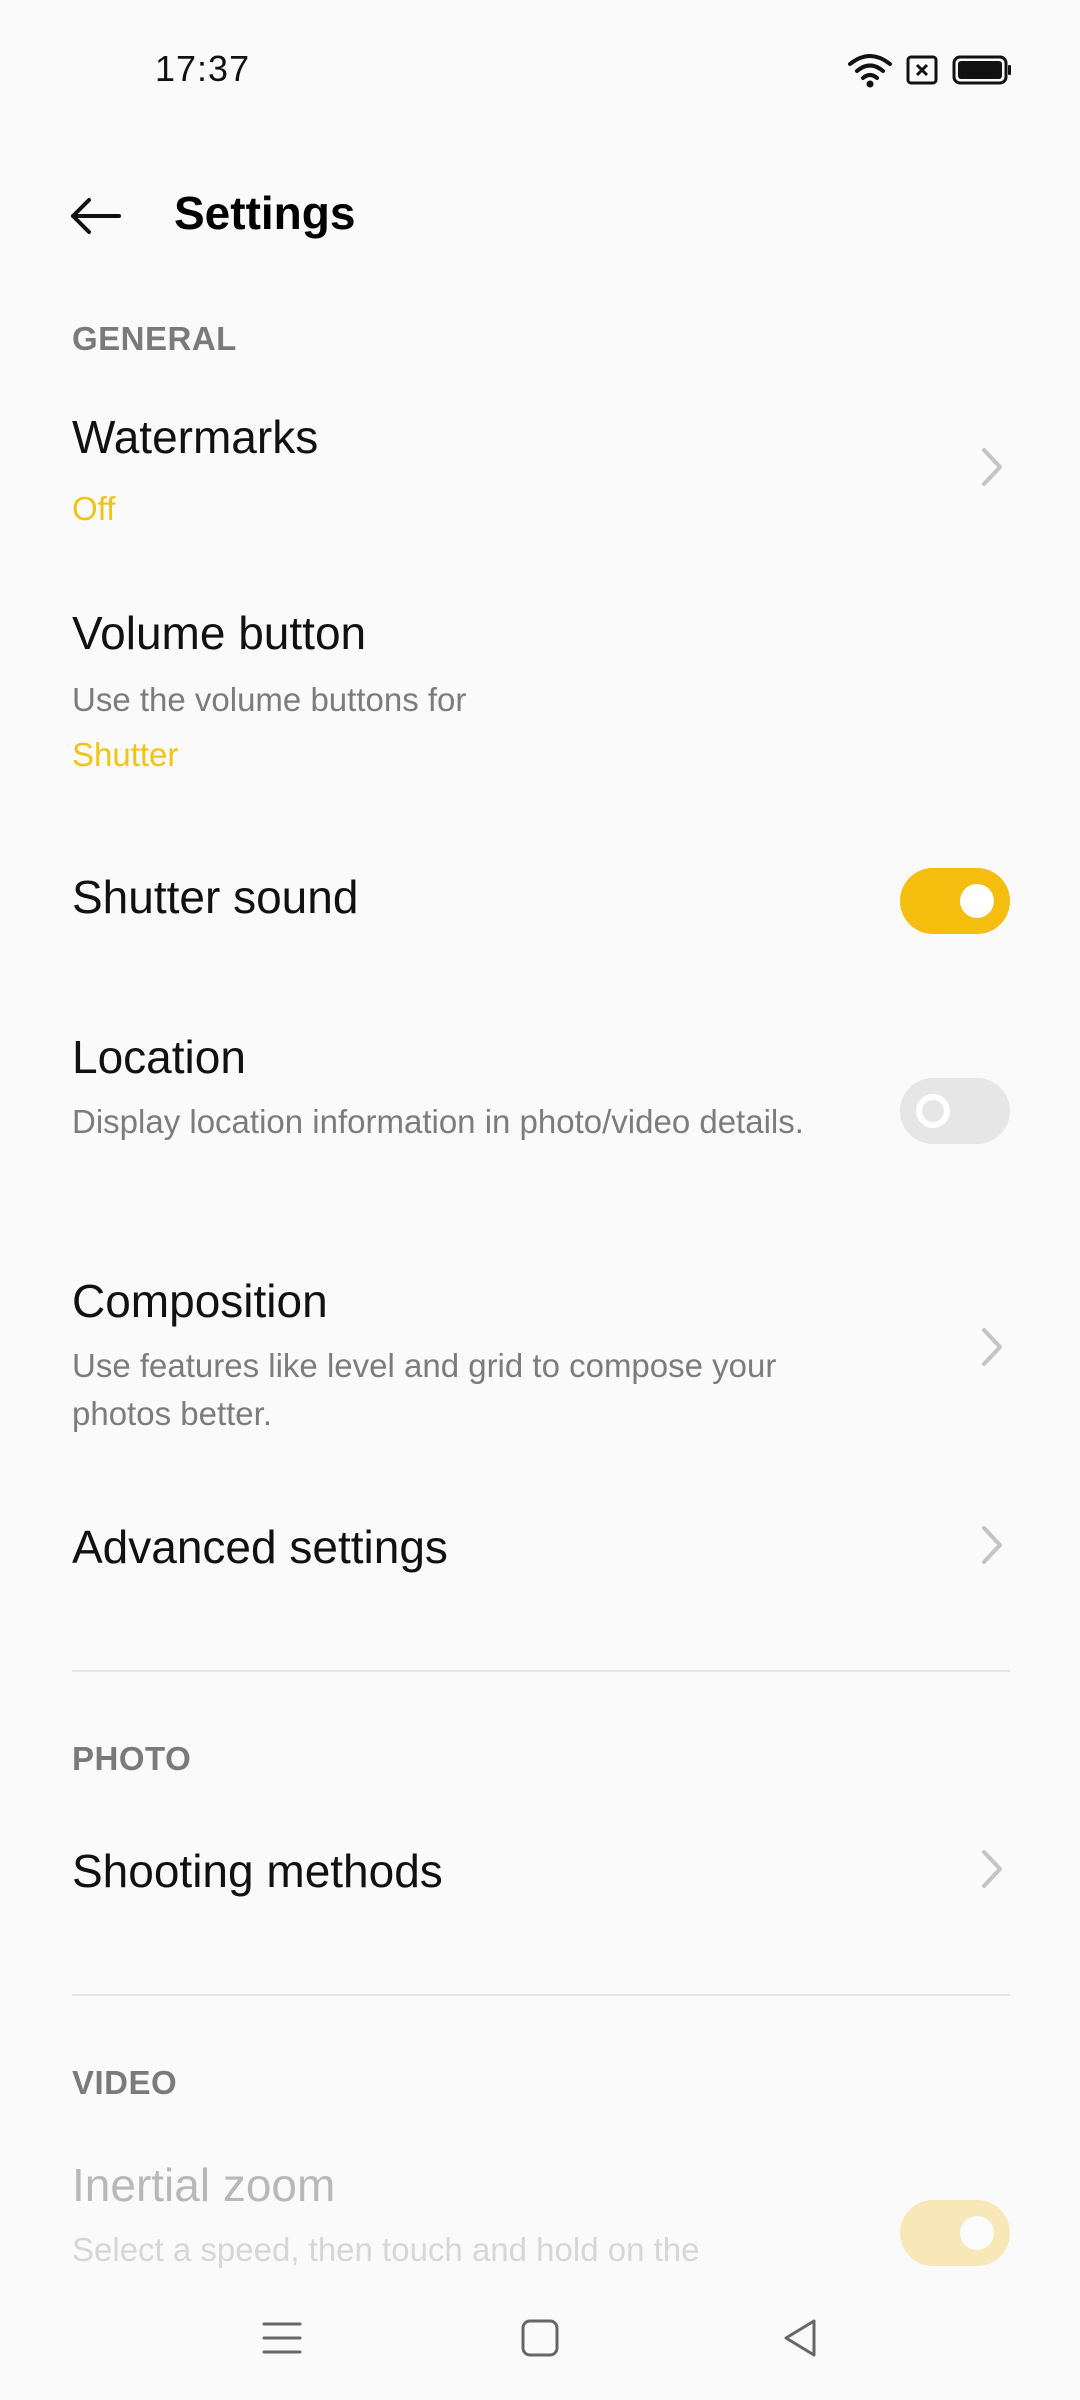 Image resolution: width=1080 pixels, height=2400 pixels. Describe the element at coordinates (94, 508) in the screenshot. I see `watermarks-value: Off` at that location.